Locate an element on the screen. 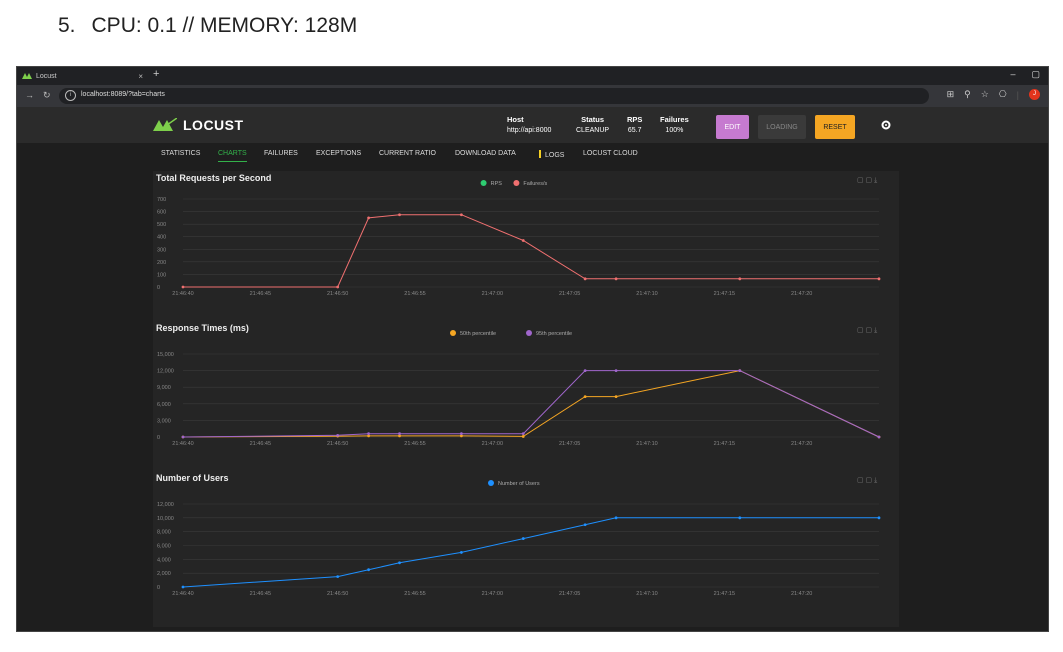  tab-close-icon: × is located at coordinates (140, 76).